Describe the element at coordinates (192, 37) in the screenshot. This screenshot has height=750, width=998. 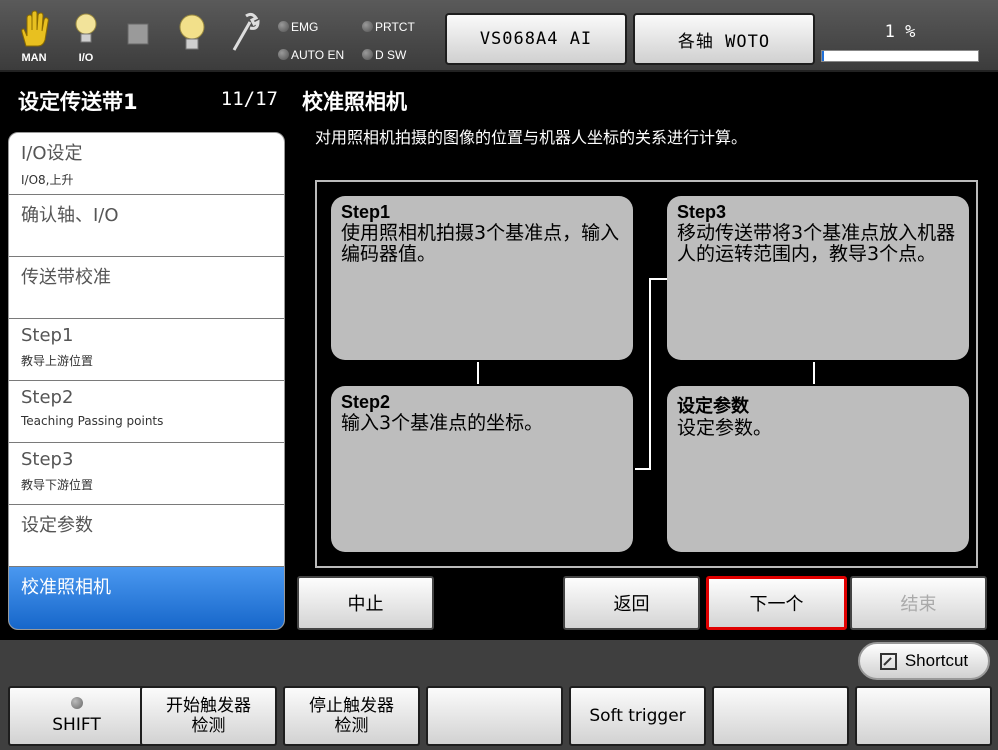
I see `light-bulb-icon` at that location.